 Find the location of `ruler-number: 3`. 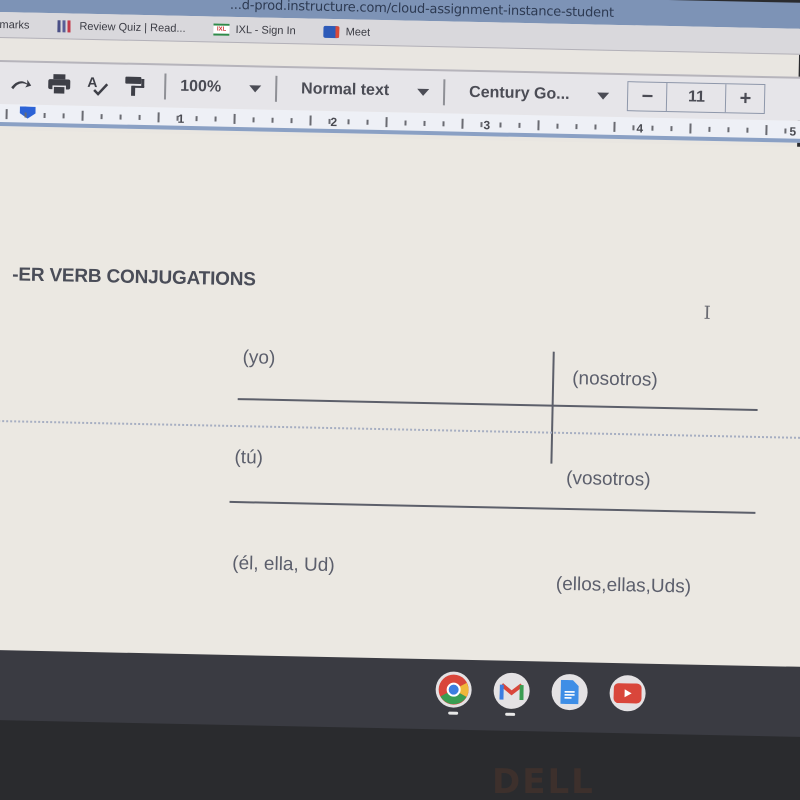

ruler-number: 3 is located at coordinates (487, 125).